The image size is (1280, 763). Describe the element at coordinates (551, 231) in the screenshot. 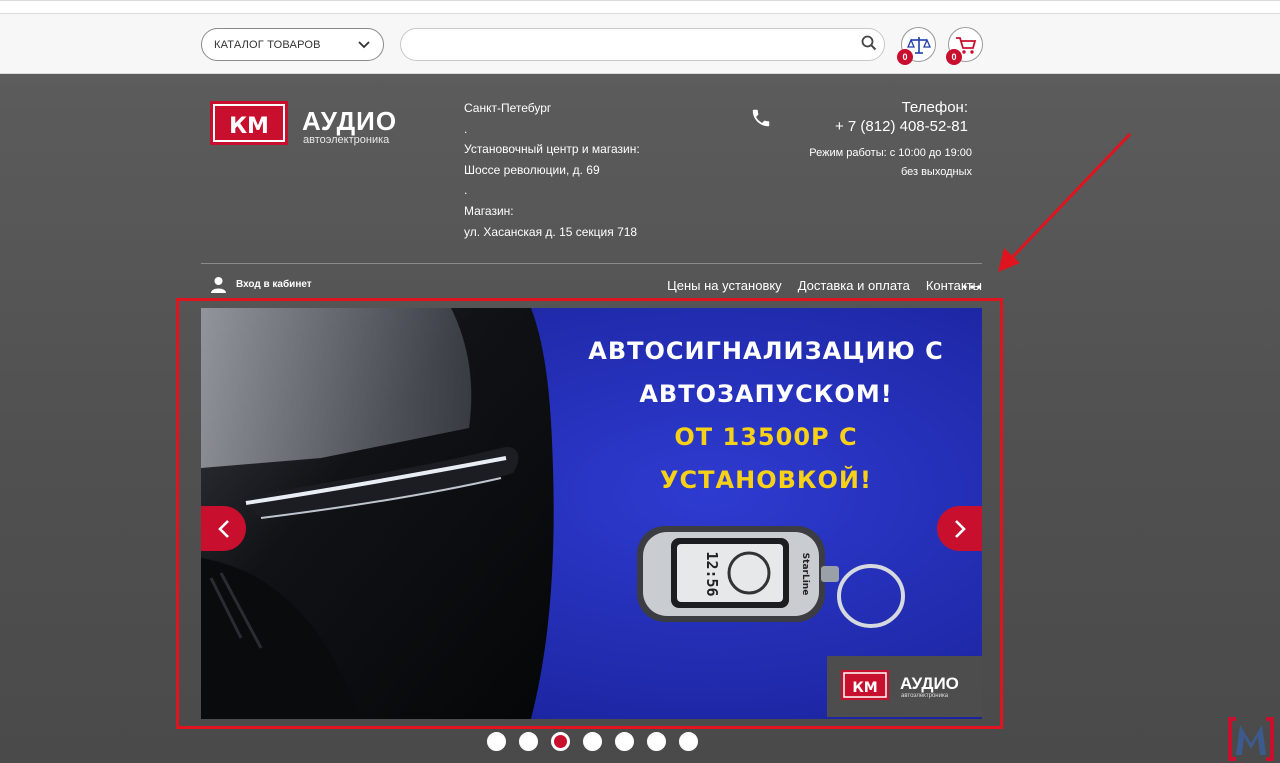

I see `address-line: ул. Хасанская д. 15 секция 718` at that location.